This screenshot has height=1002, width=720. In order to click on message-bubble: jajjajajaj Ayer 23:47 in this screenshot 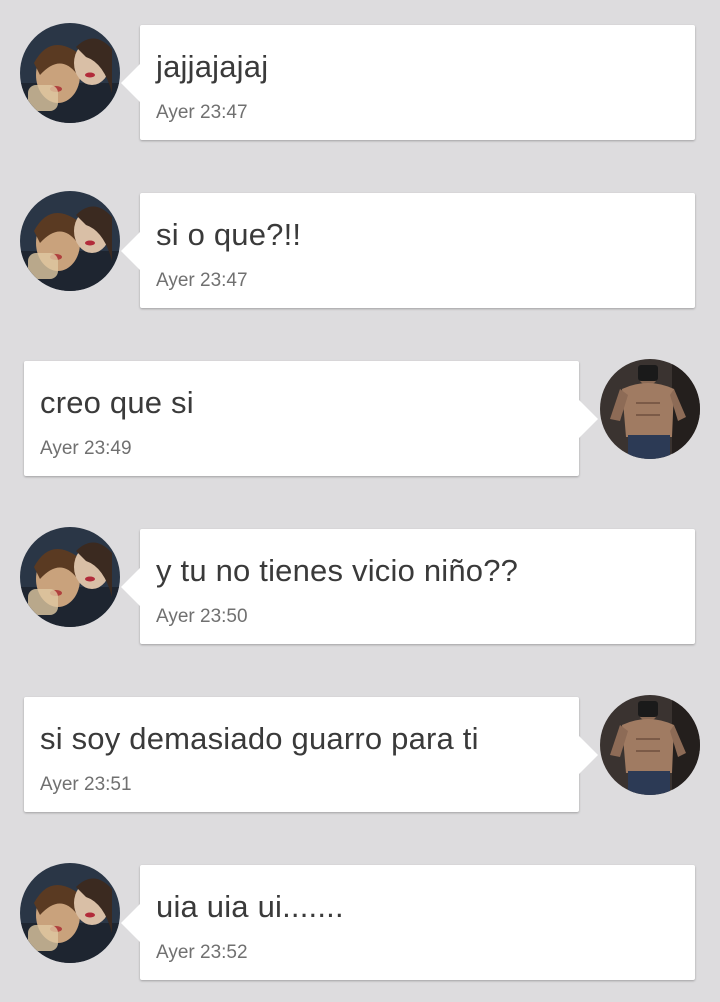, I will do `click(408, 82)`.